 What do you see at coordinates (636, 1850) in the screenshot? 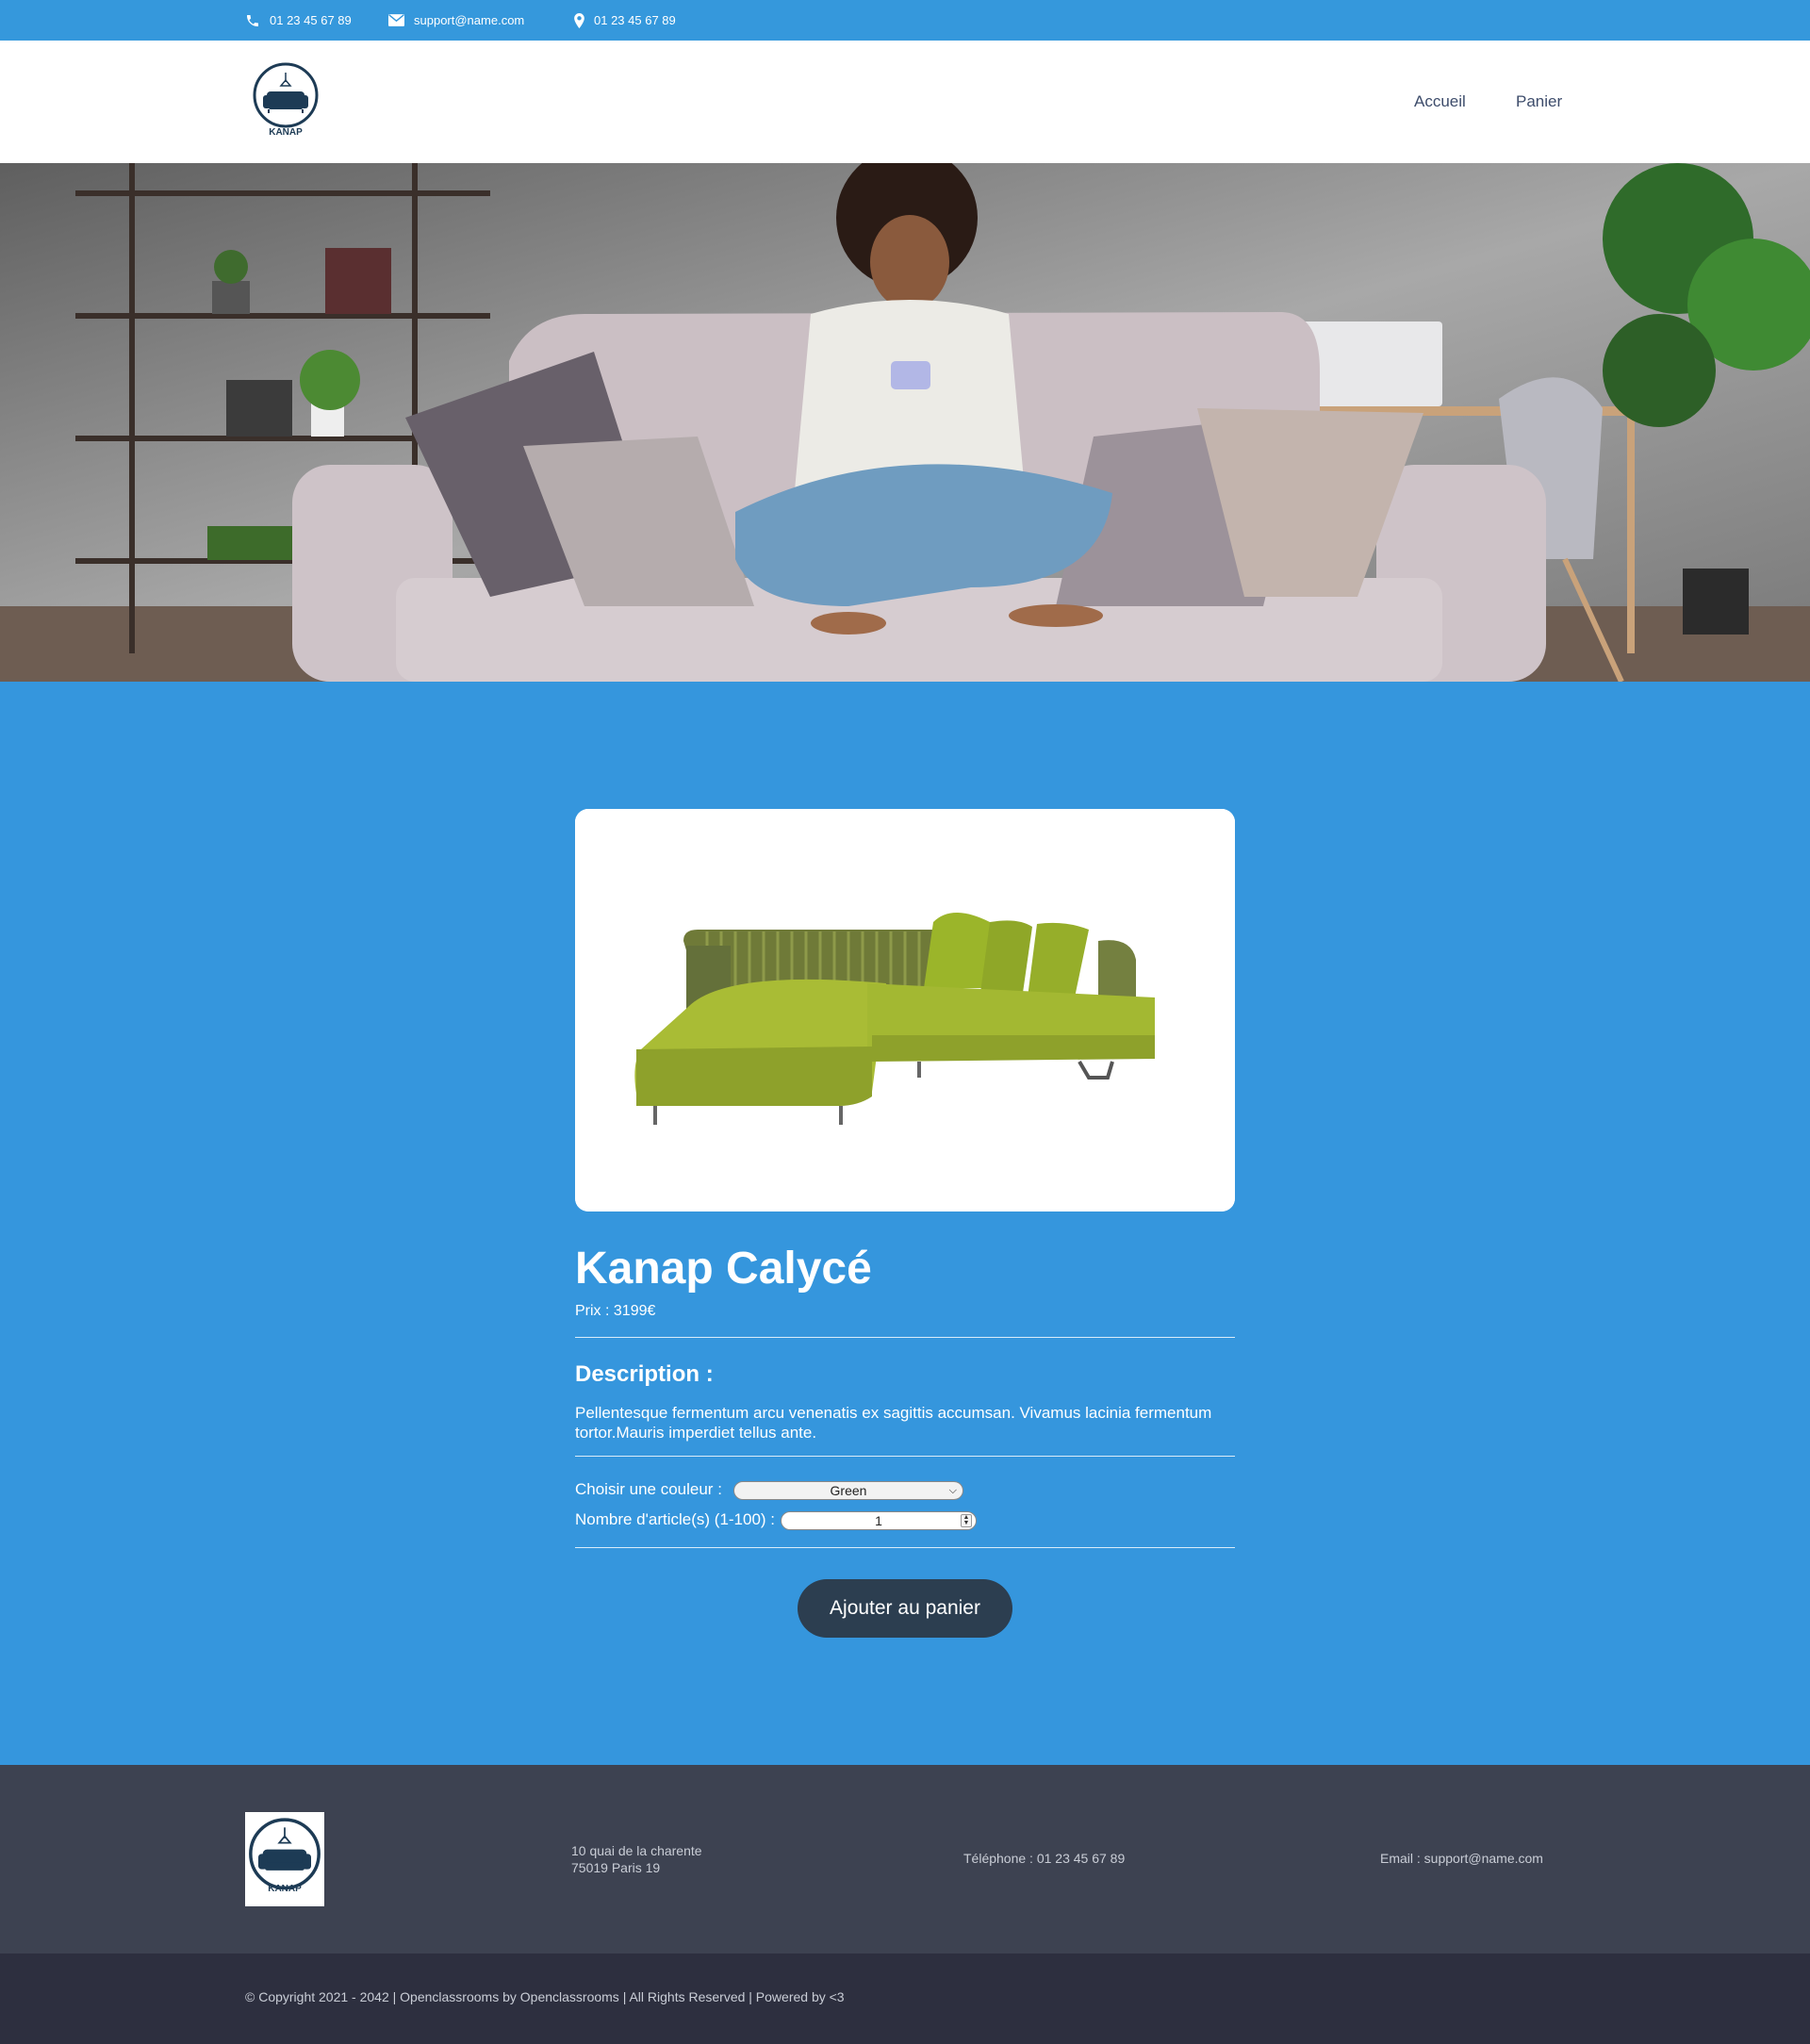
I see `footer-address-line1: 10 quai de la charente` at bounding box center [636, 1850].